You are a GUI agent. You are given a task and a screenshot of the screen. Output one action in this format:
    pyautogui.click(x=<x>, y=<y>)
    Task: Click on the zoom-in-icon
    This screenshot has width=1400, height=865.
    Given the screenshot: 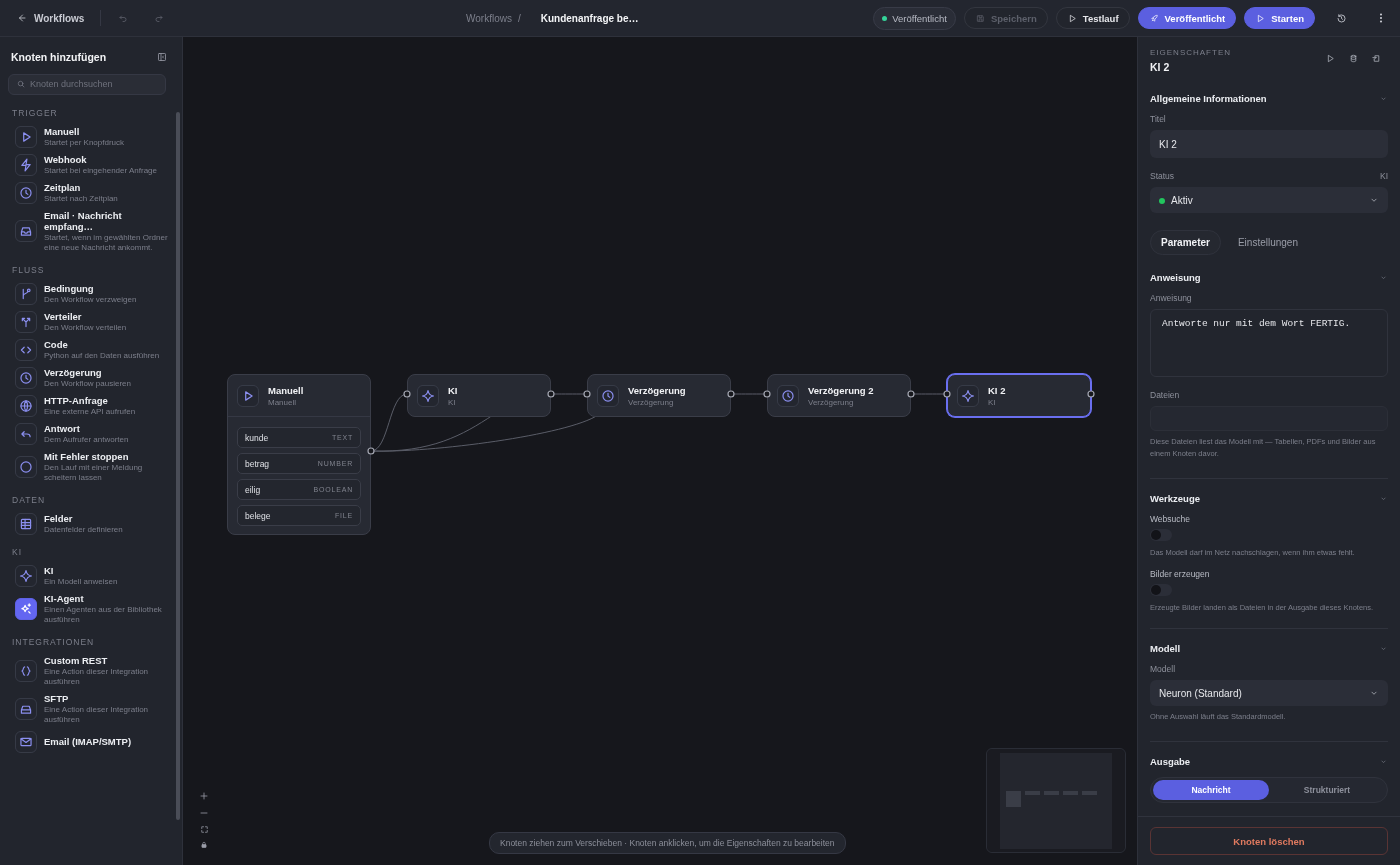 What is the action you would take?
    pyautogui.click(x=204, y=796)
    